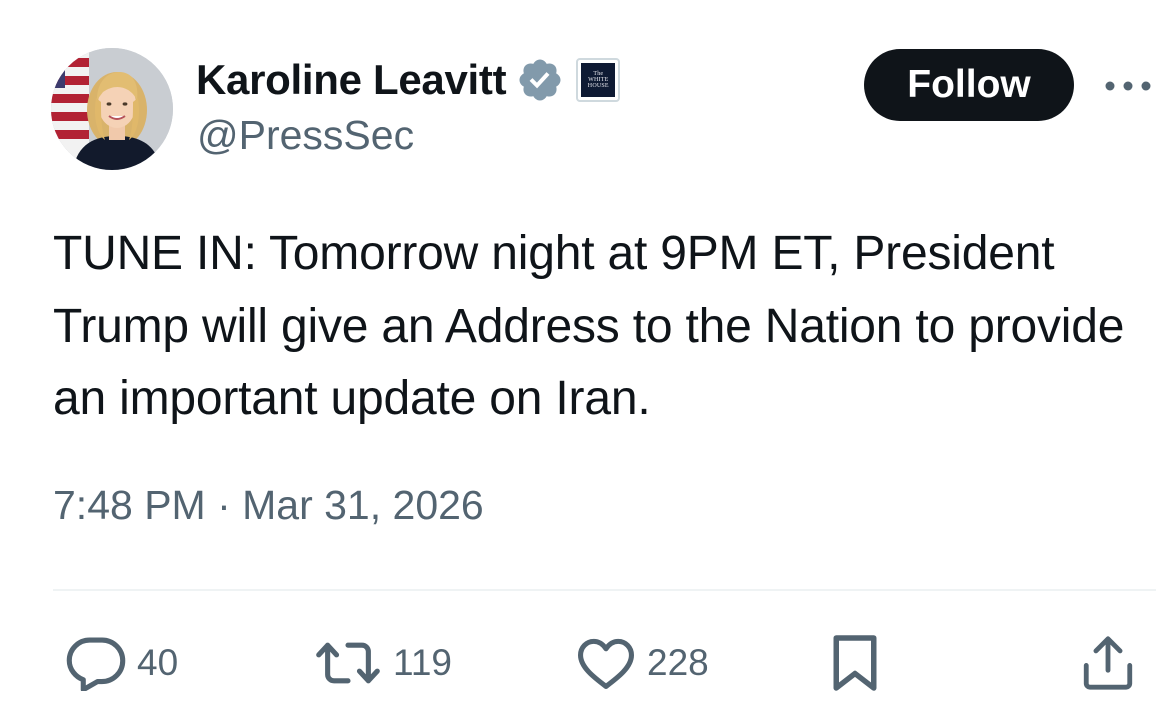 The width and height of the screenshot is (1156, 701). I want to click on like-icon, so click(606, 663).